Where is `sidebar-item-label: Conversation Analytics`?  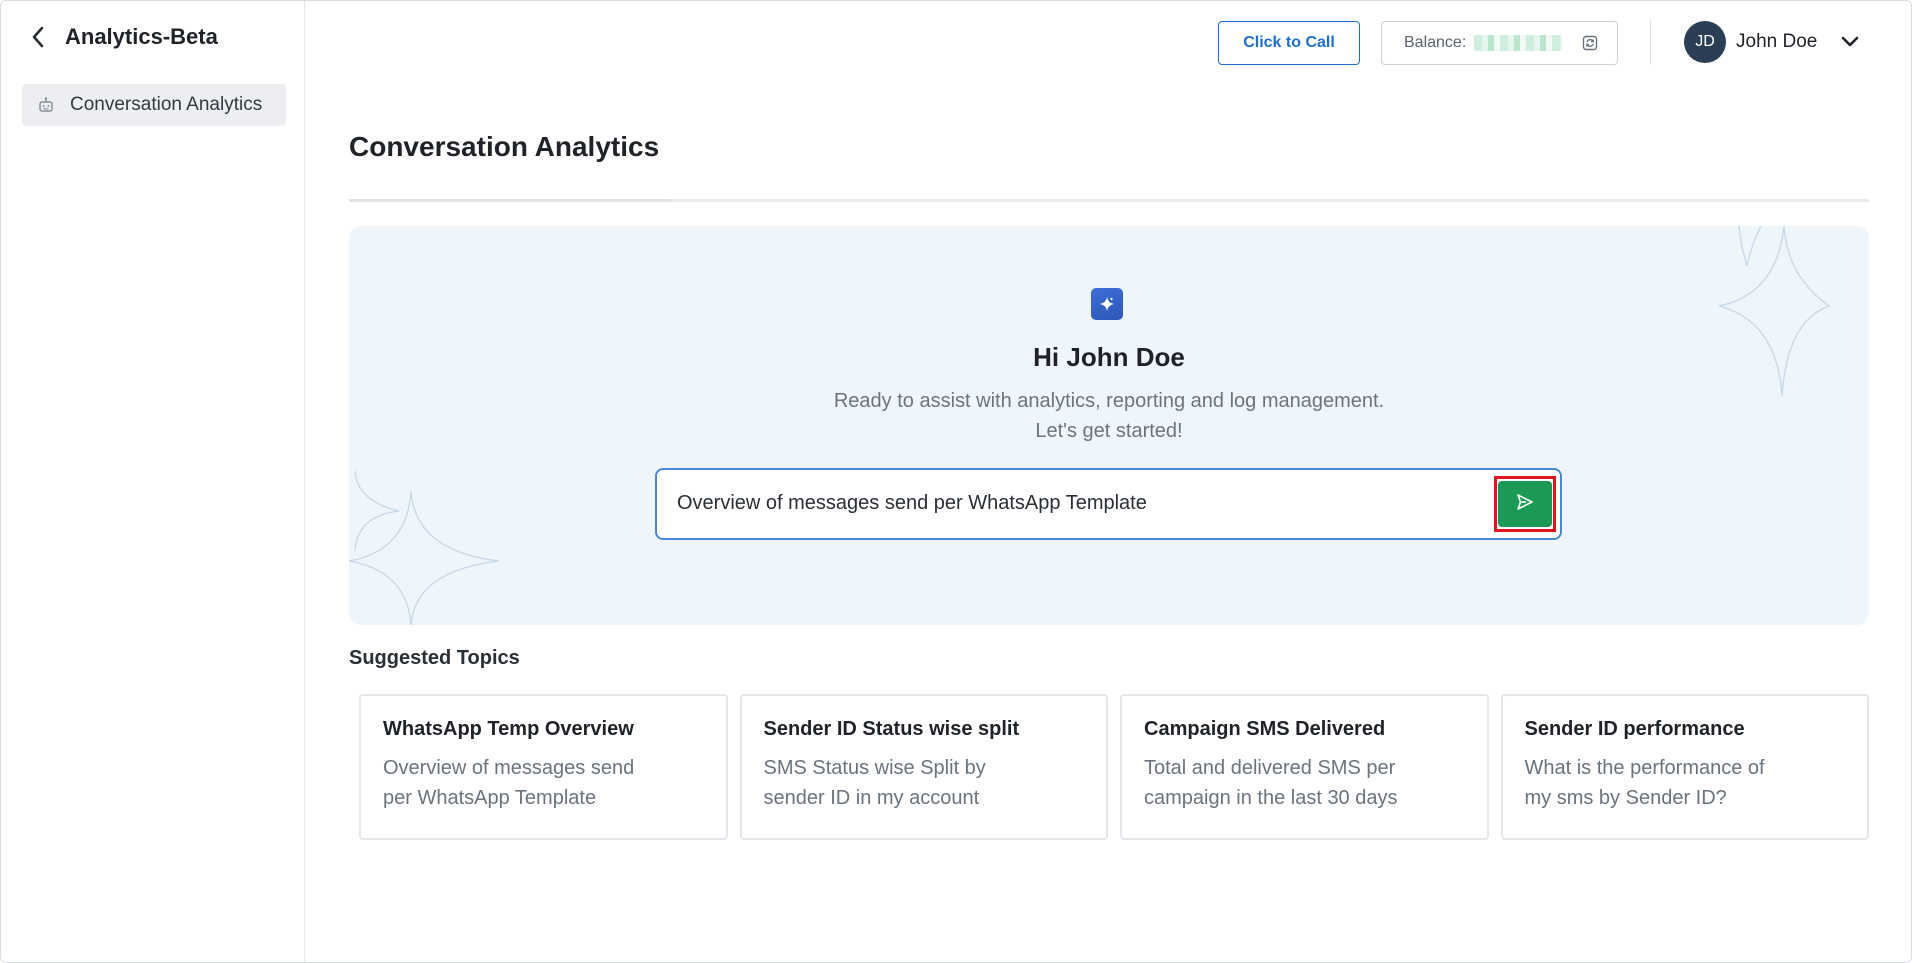 sidebar-item-label: Conversation Analytics is located at coordinates (166, 104).